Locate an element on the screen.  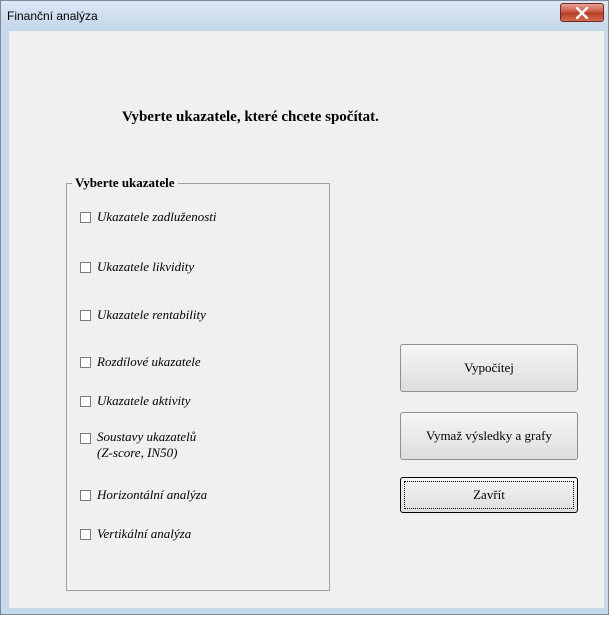
close-x-icon is located at coordinates (582, 12).